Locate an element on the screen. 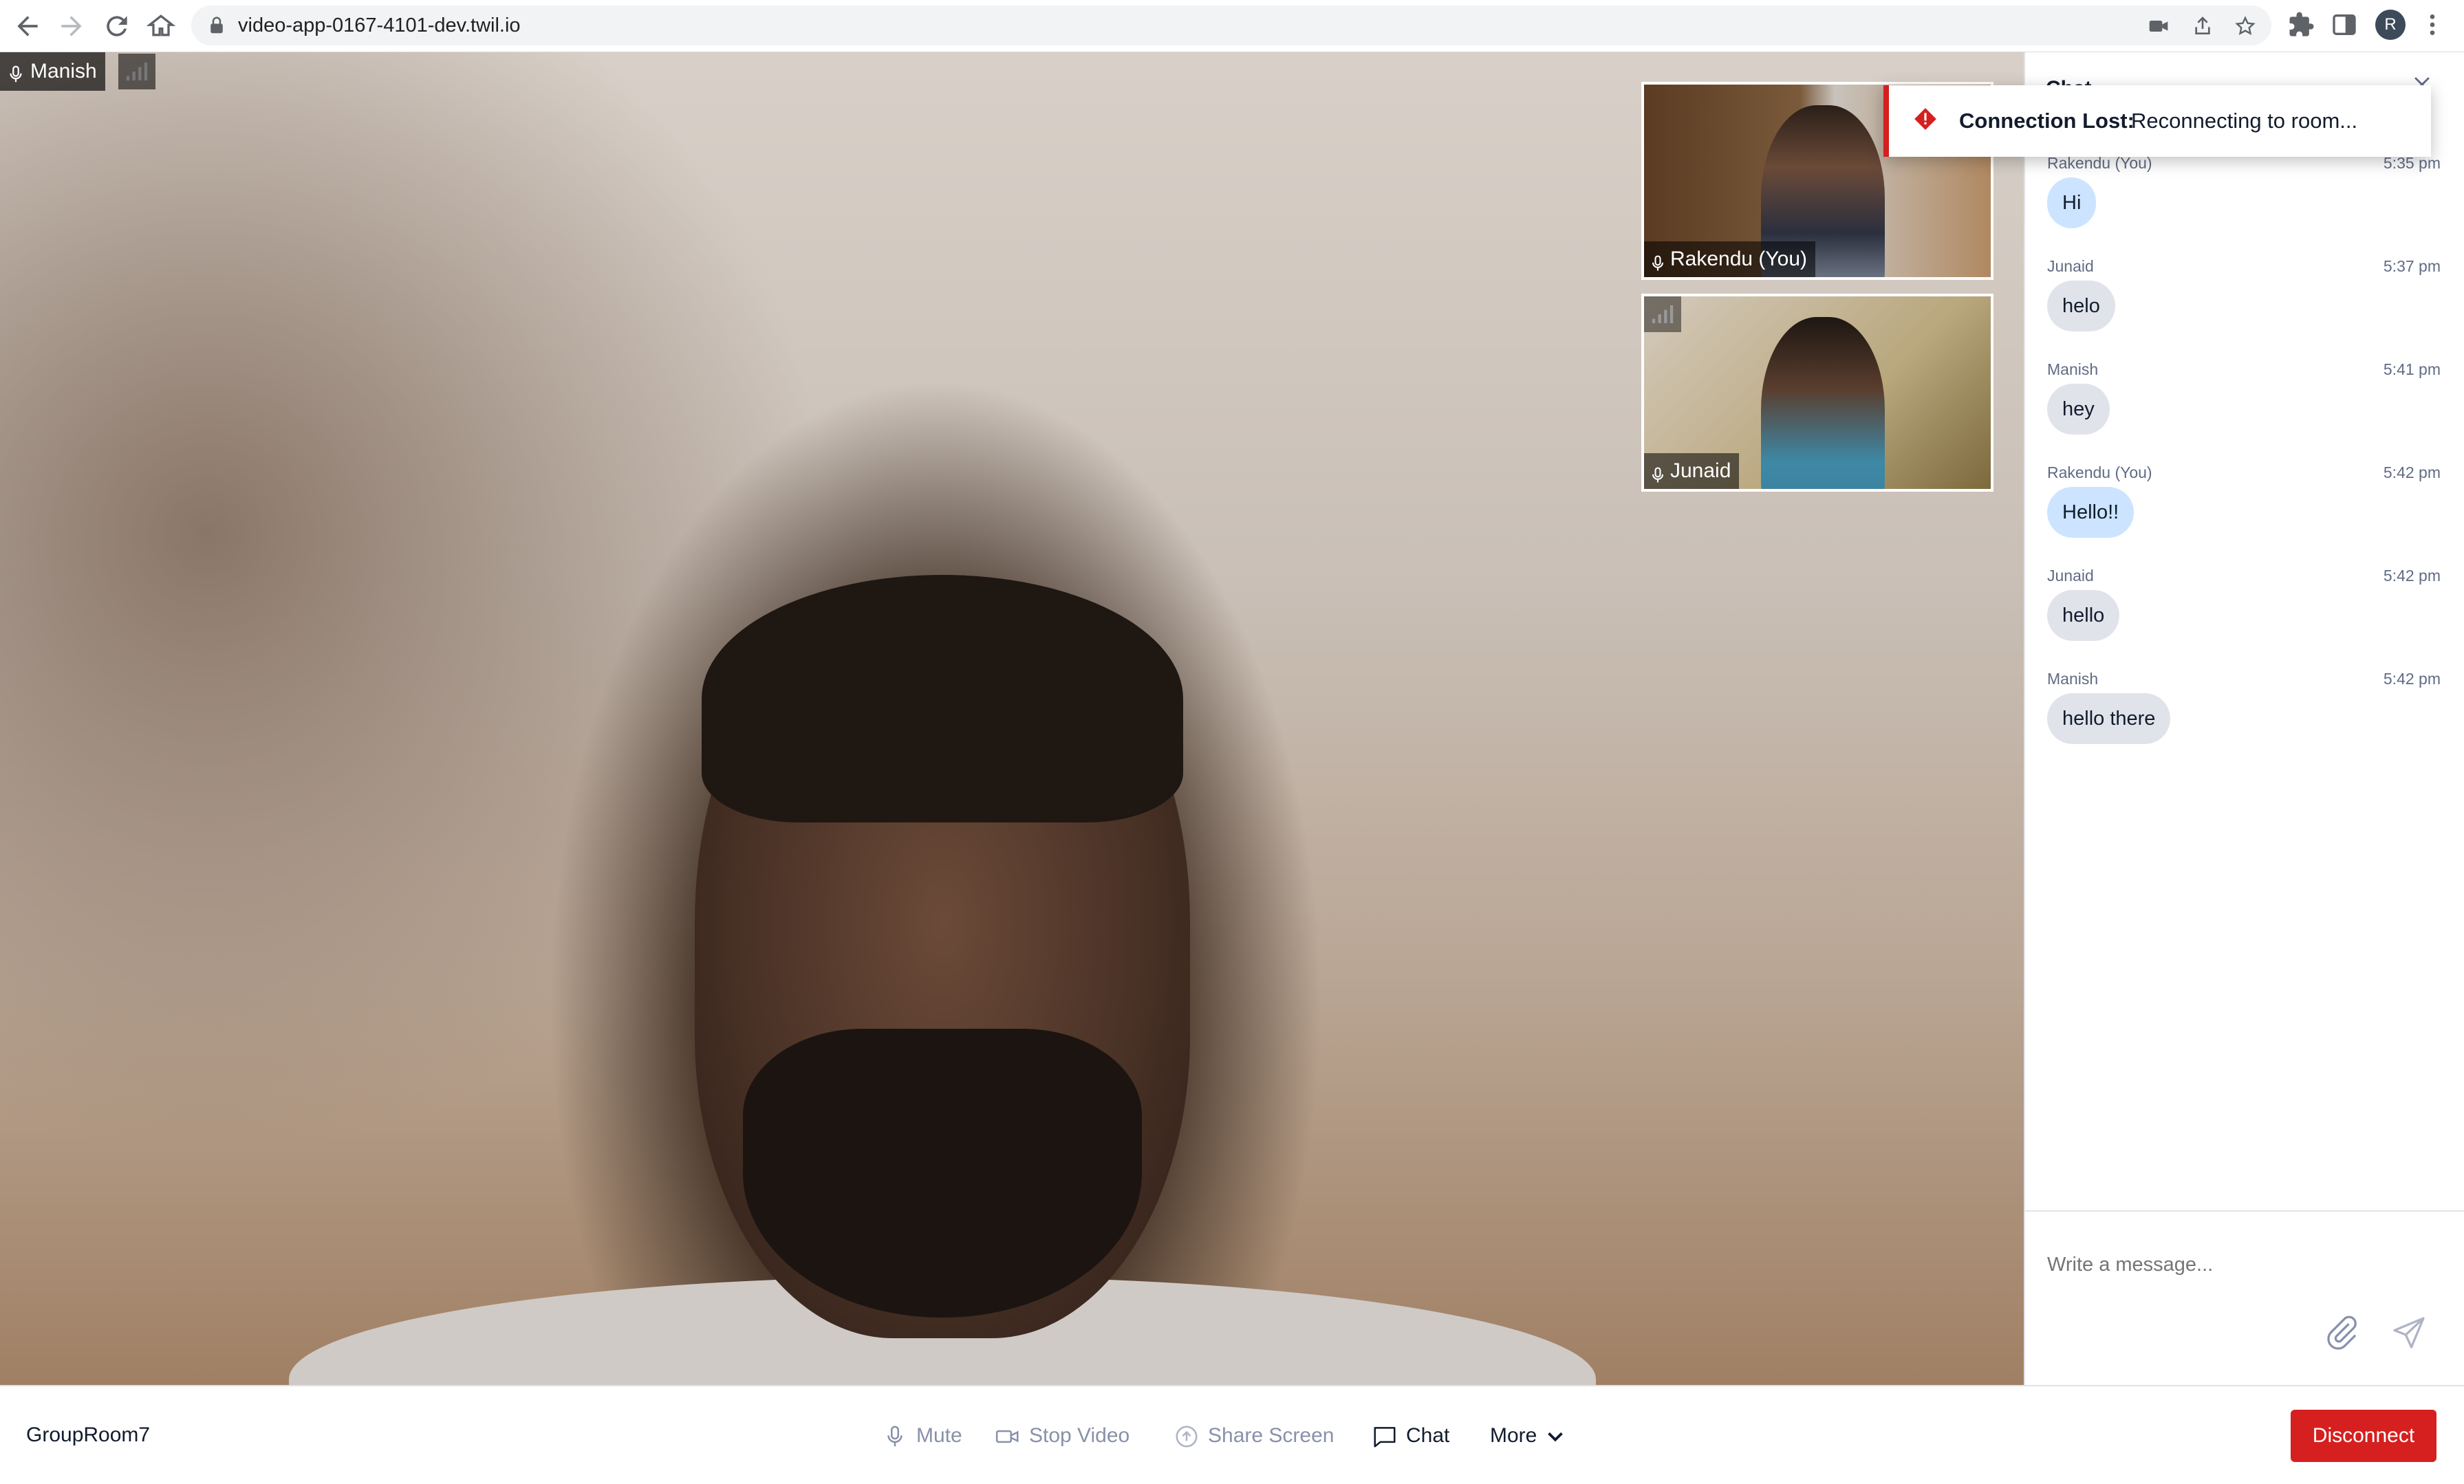 This screenshot has height=1484, width=2464. divider is located at coordinates (2244, 1211).